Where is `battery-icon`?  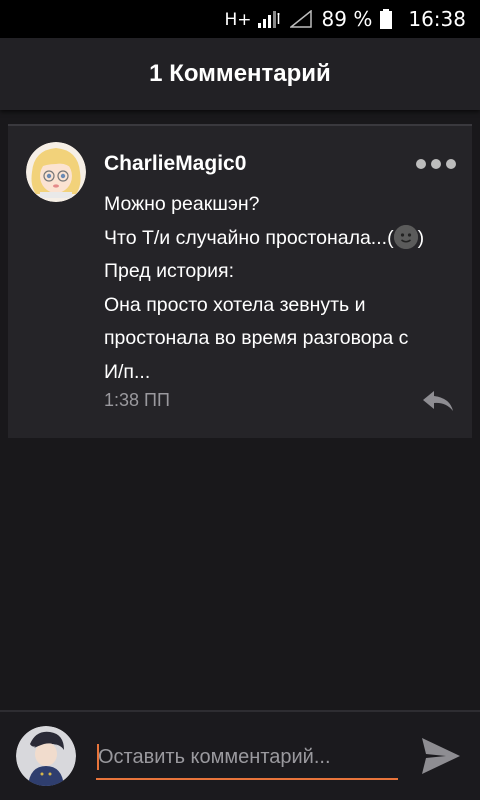
battery-icon is located at coordinates (386, 19).